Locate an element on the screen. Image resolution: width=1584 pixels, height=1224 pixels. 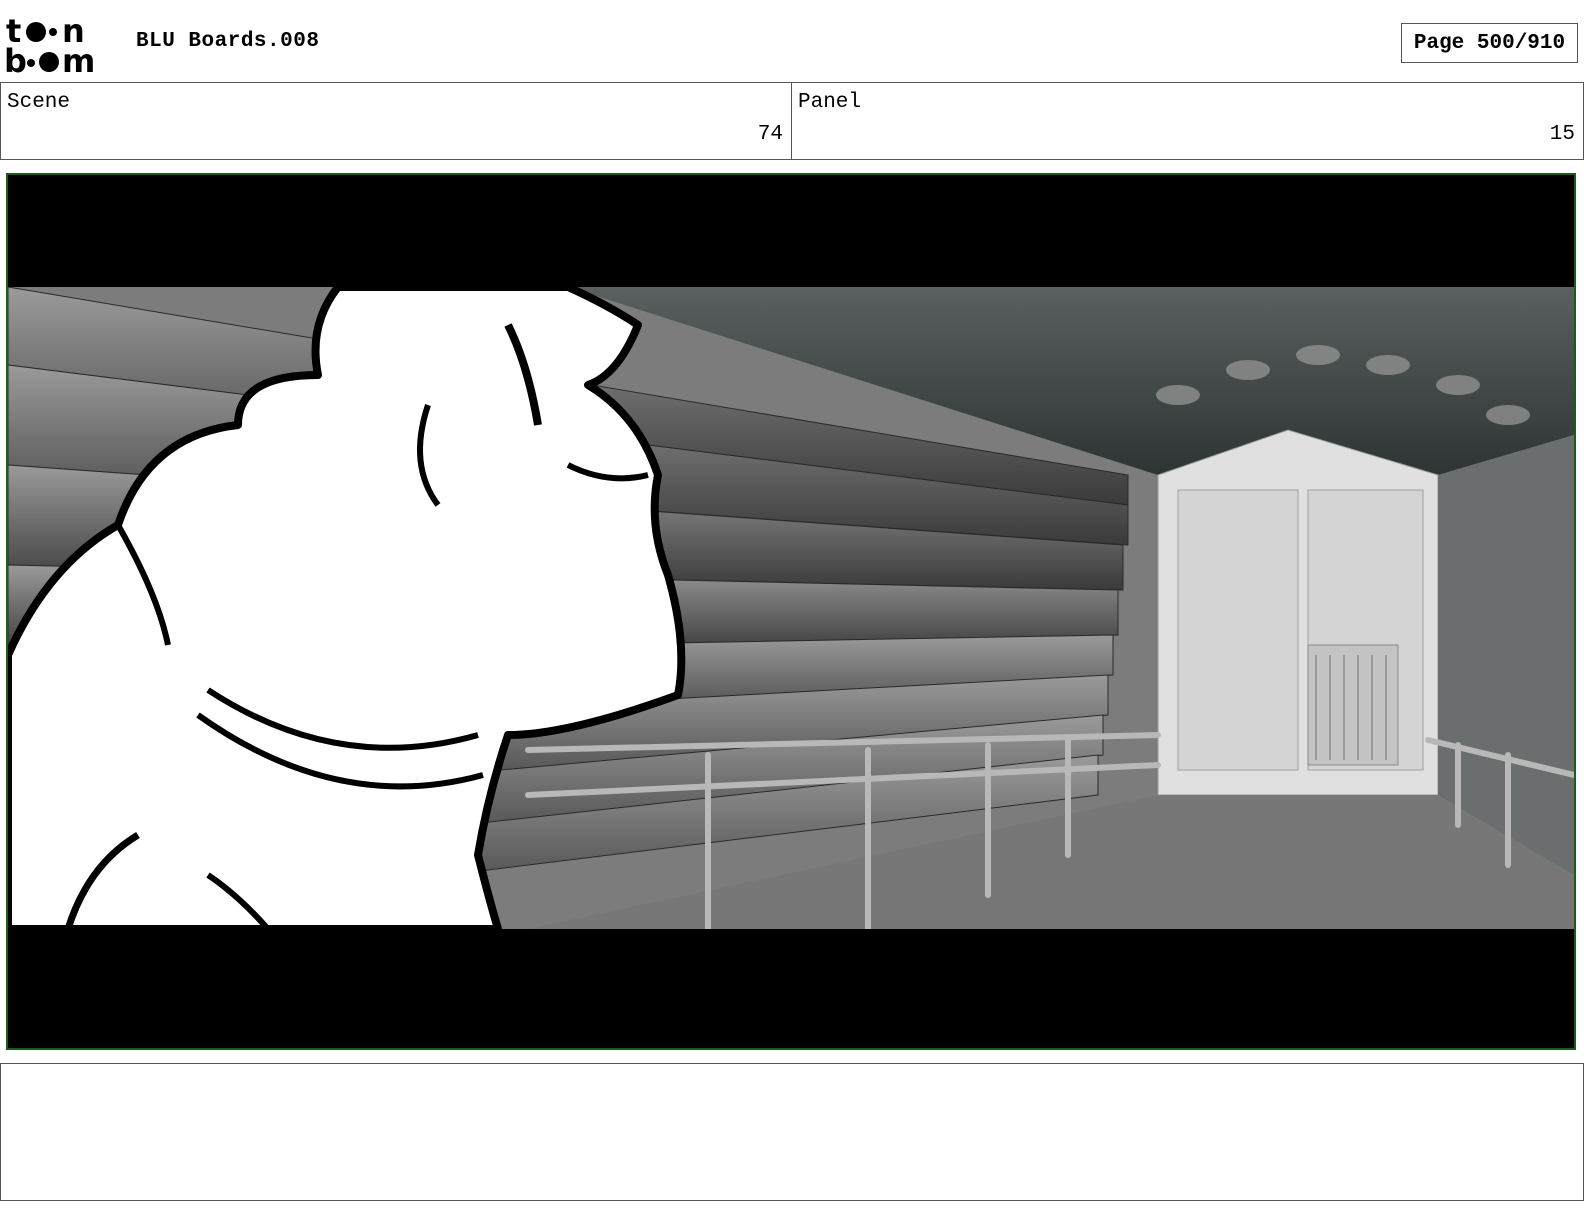
svg-text: b is located at coordinates (15, 59).